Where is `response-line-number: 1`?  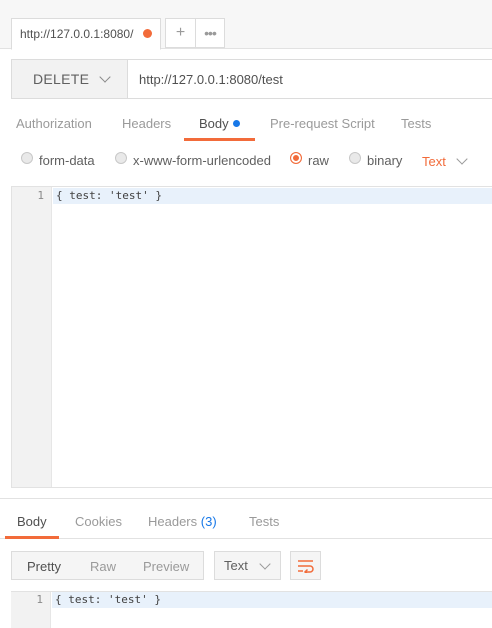
response-line-number: 1 is located at coordinates (39, 599).